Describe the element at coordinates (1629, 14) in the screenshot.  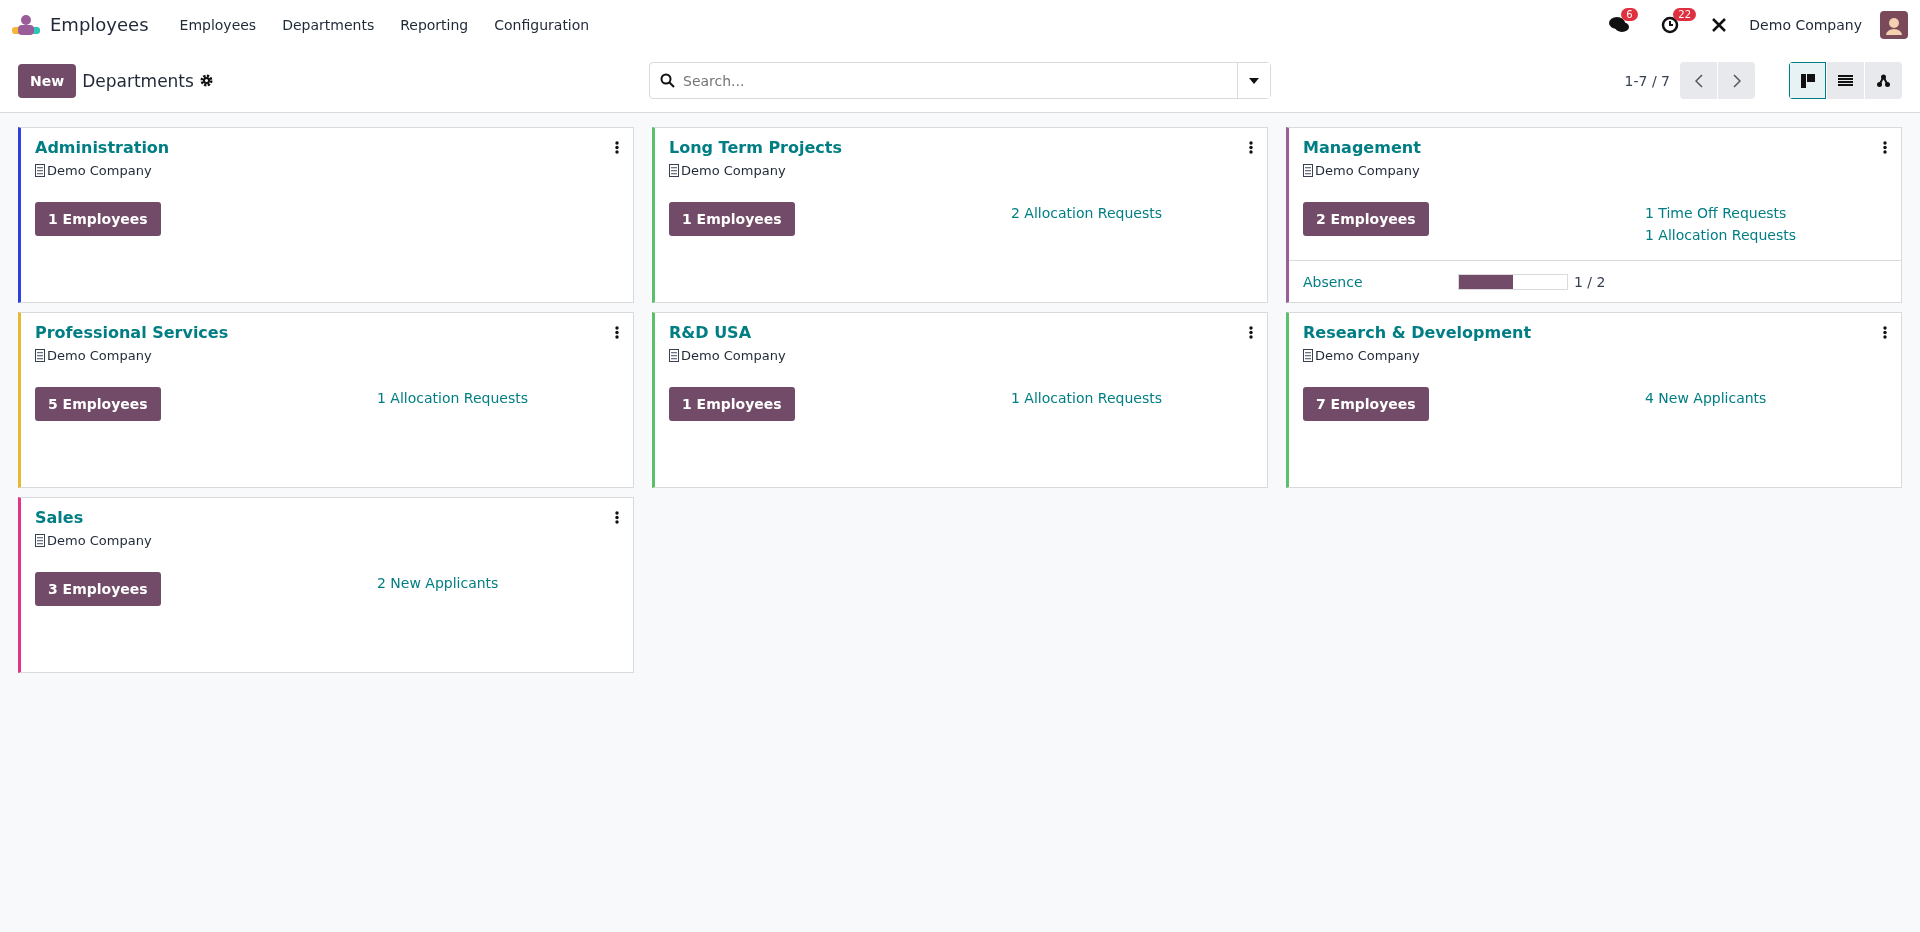
I see `notification-badge: 6` at that location.